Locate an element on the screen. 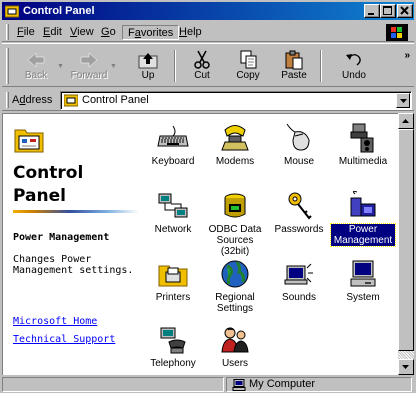  item-odbc-data-sources: ODBC Data Sources (32bit) is located at coordinates (235, 223).